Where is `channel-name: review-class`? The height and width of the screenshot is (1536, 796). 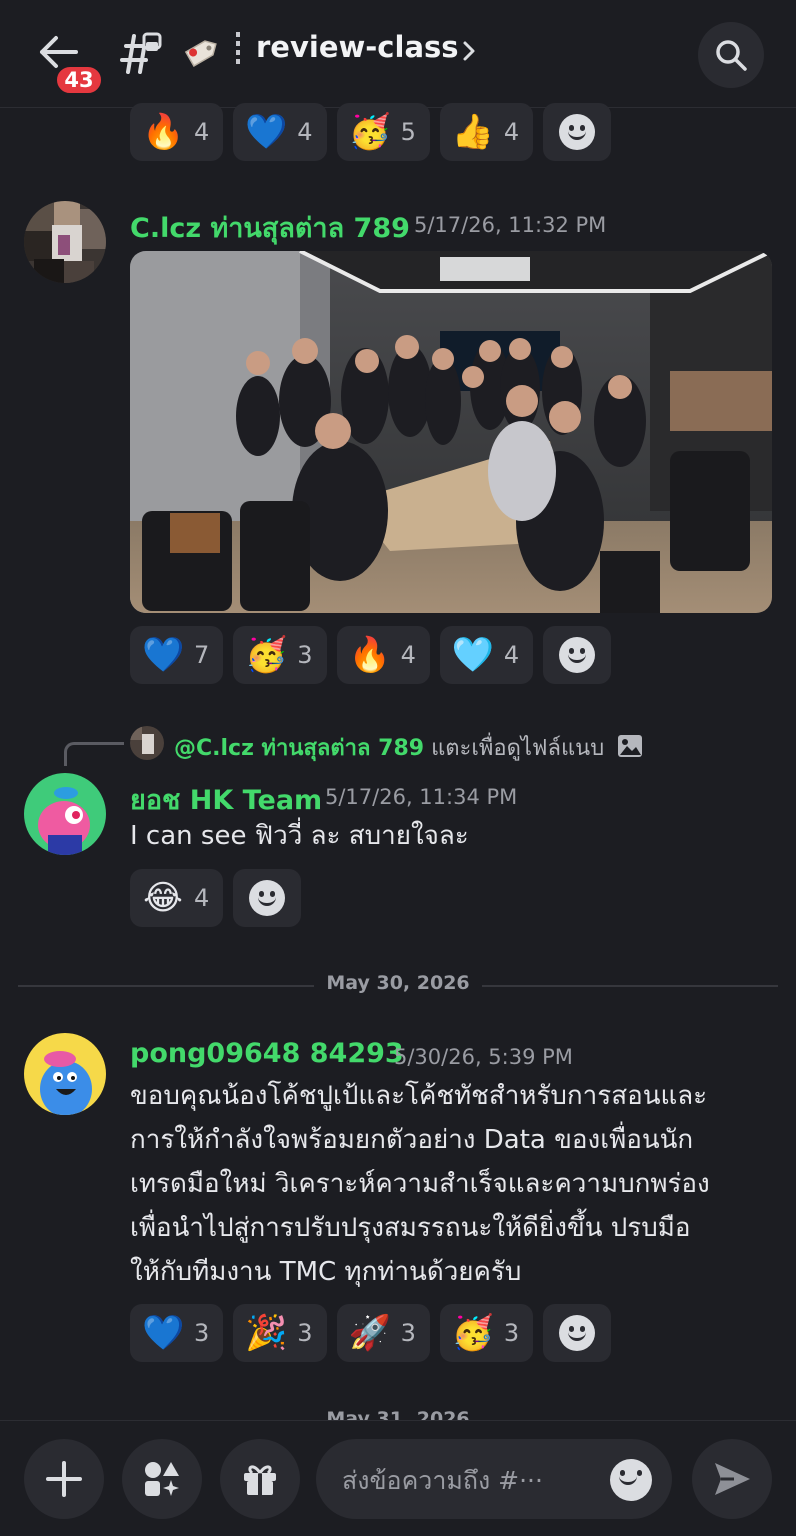 channel-name: review-class is located at coordinates (357, 47).